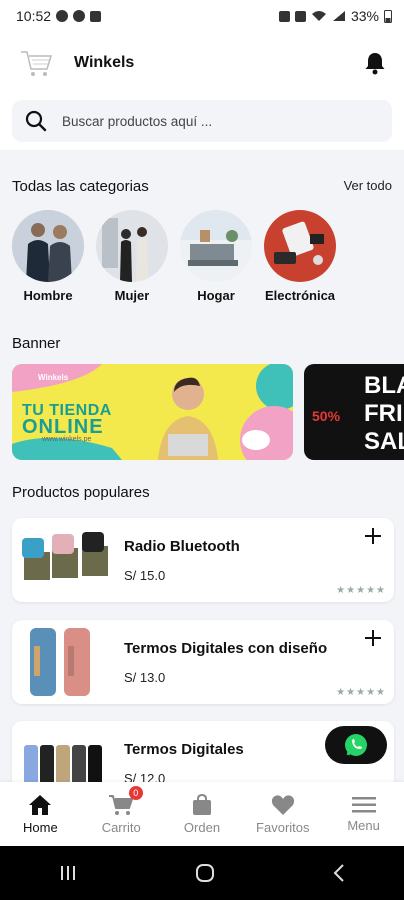 This screenshot has height=900, width=404. I want to click on product-image-termos, so click(66, 754).